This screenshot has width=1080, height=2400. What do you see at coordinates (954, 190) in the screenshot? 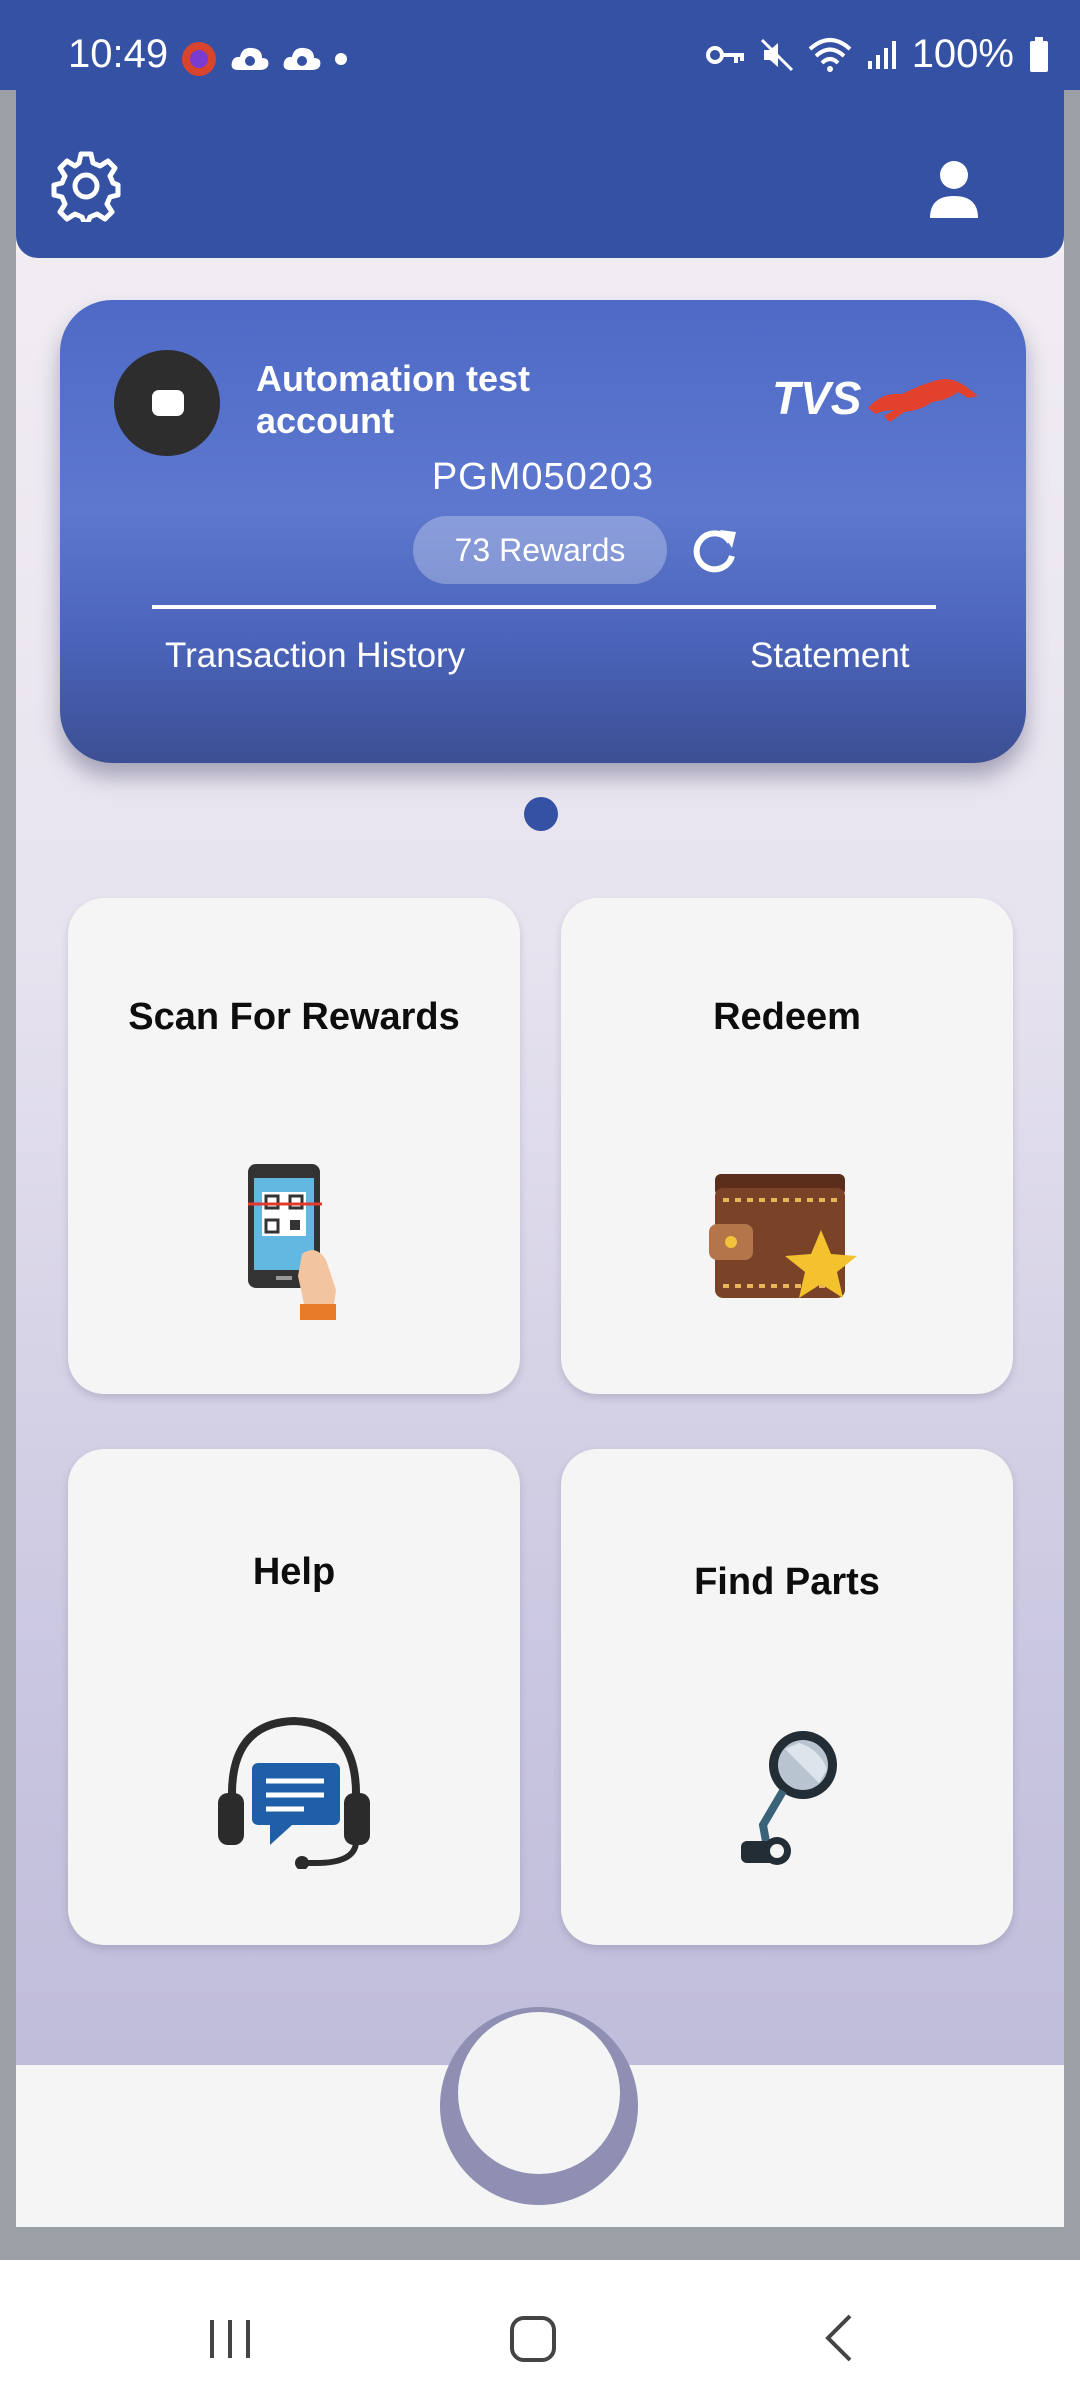
I see `profile-icon` at bounding box center [954, 190].